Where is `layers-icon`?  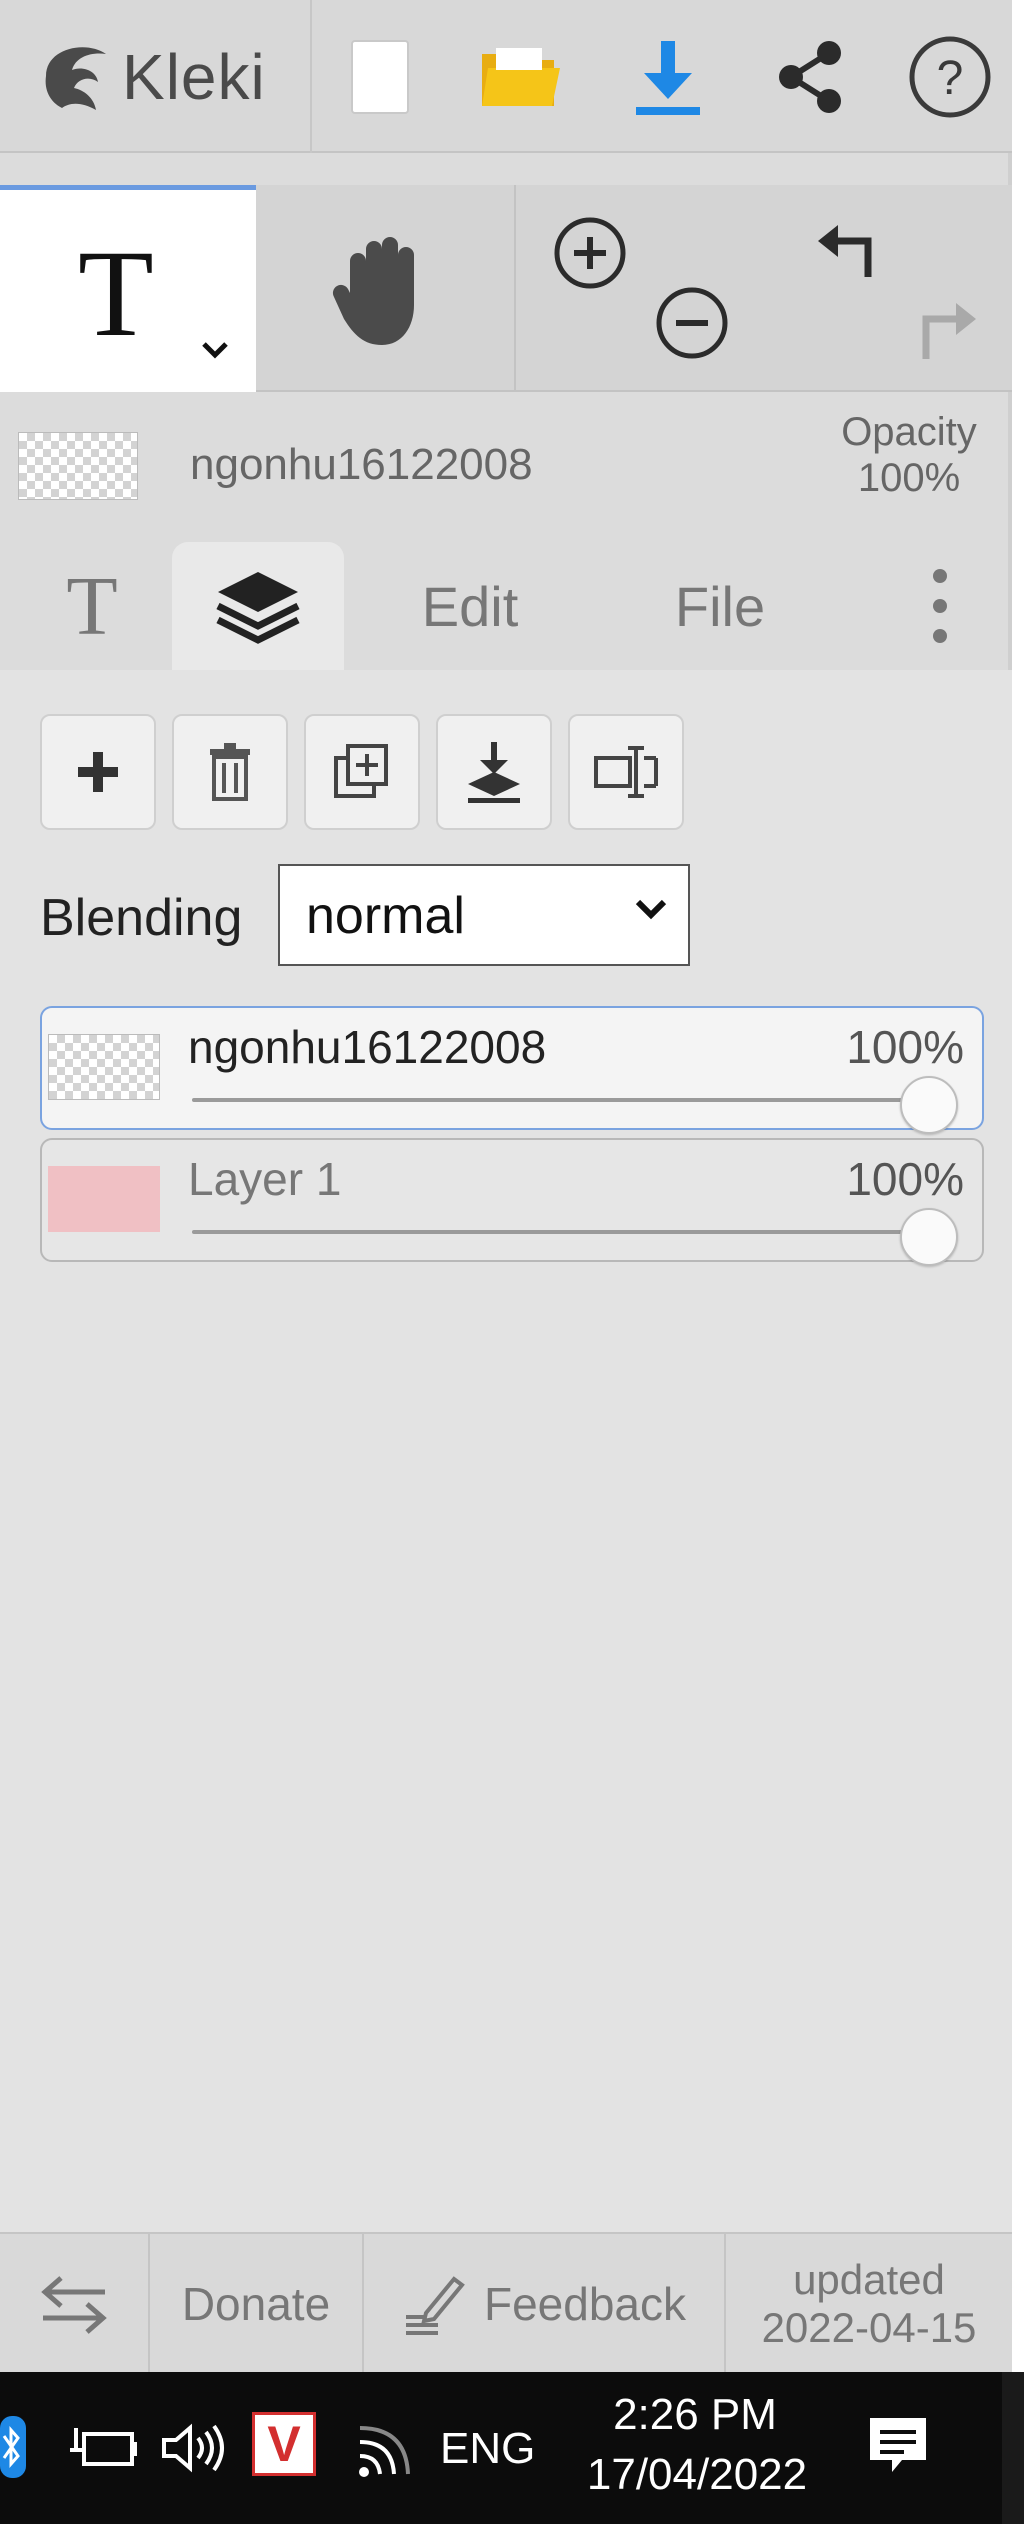 layers-icon is located at coordinates (258, 608).